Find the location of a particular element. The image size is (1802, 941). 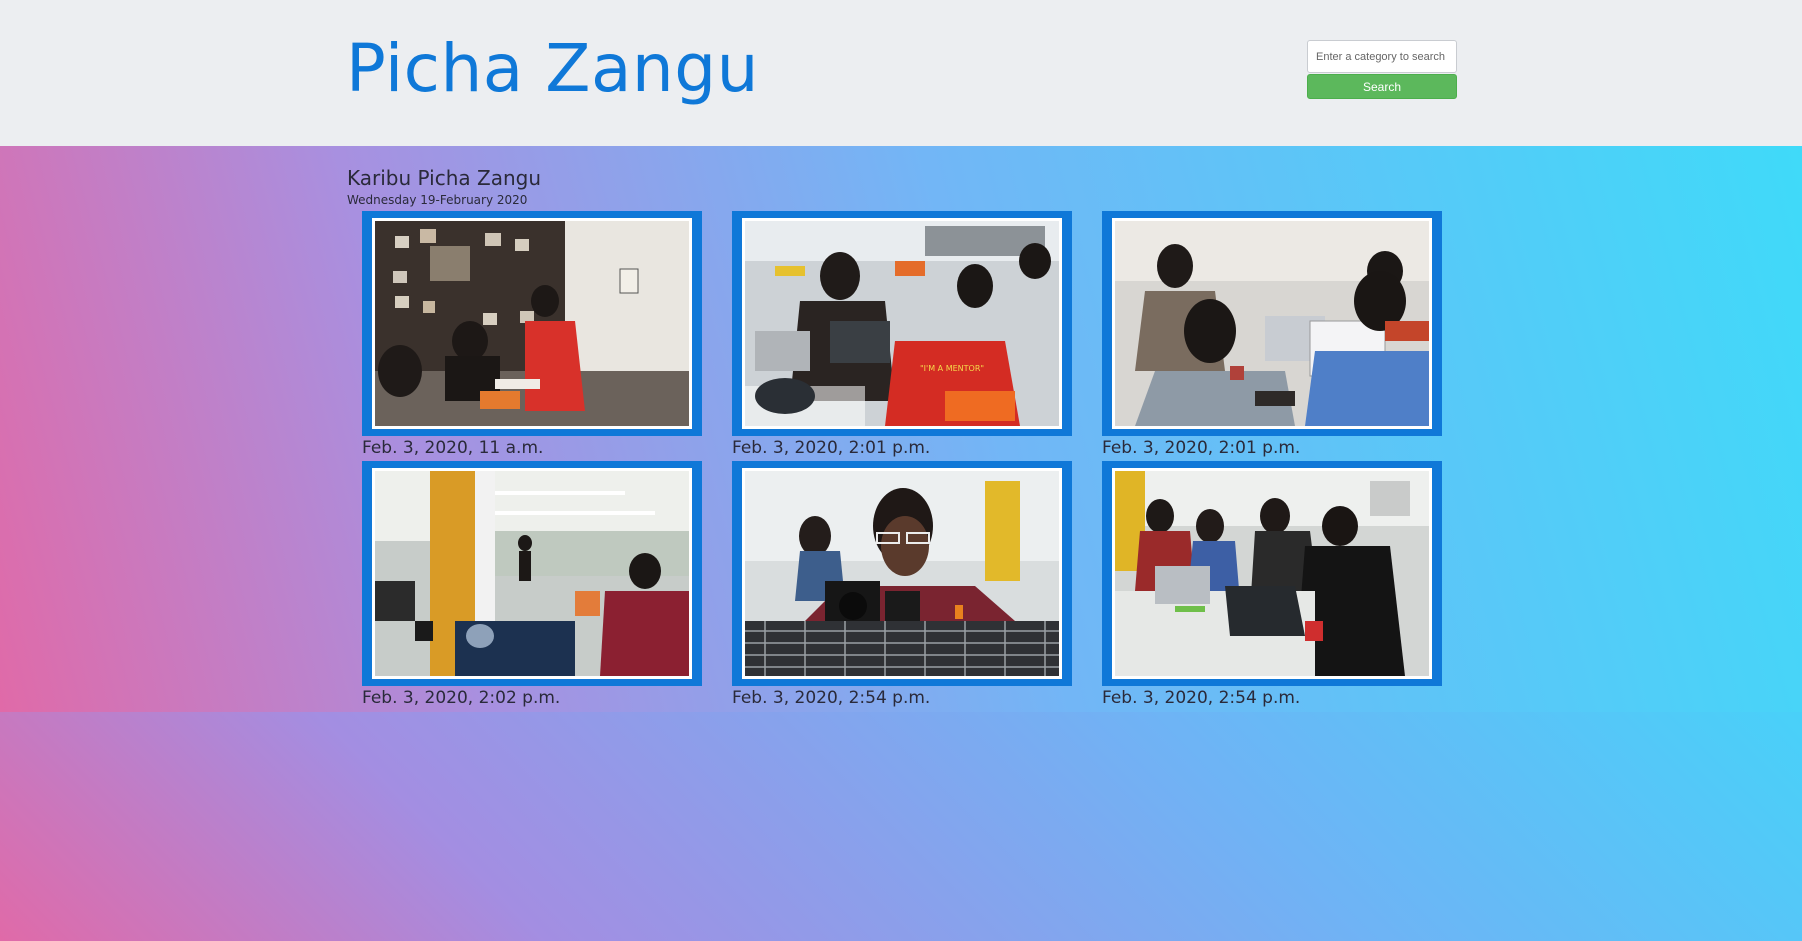

photo-frame: "I'M A MENTOR" is located at coordinates (902, 323).